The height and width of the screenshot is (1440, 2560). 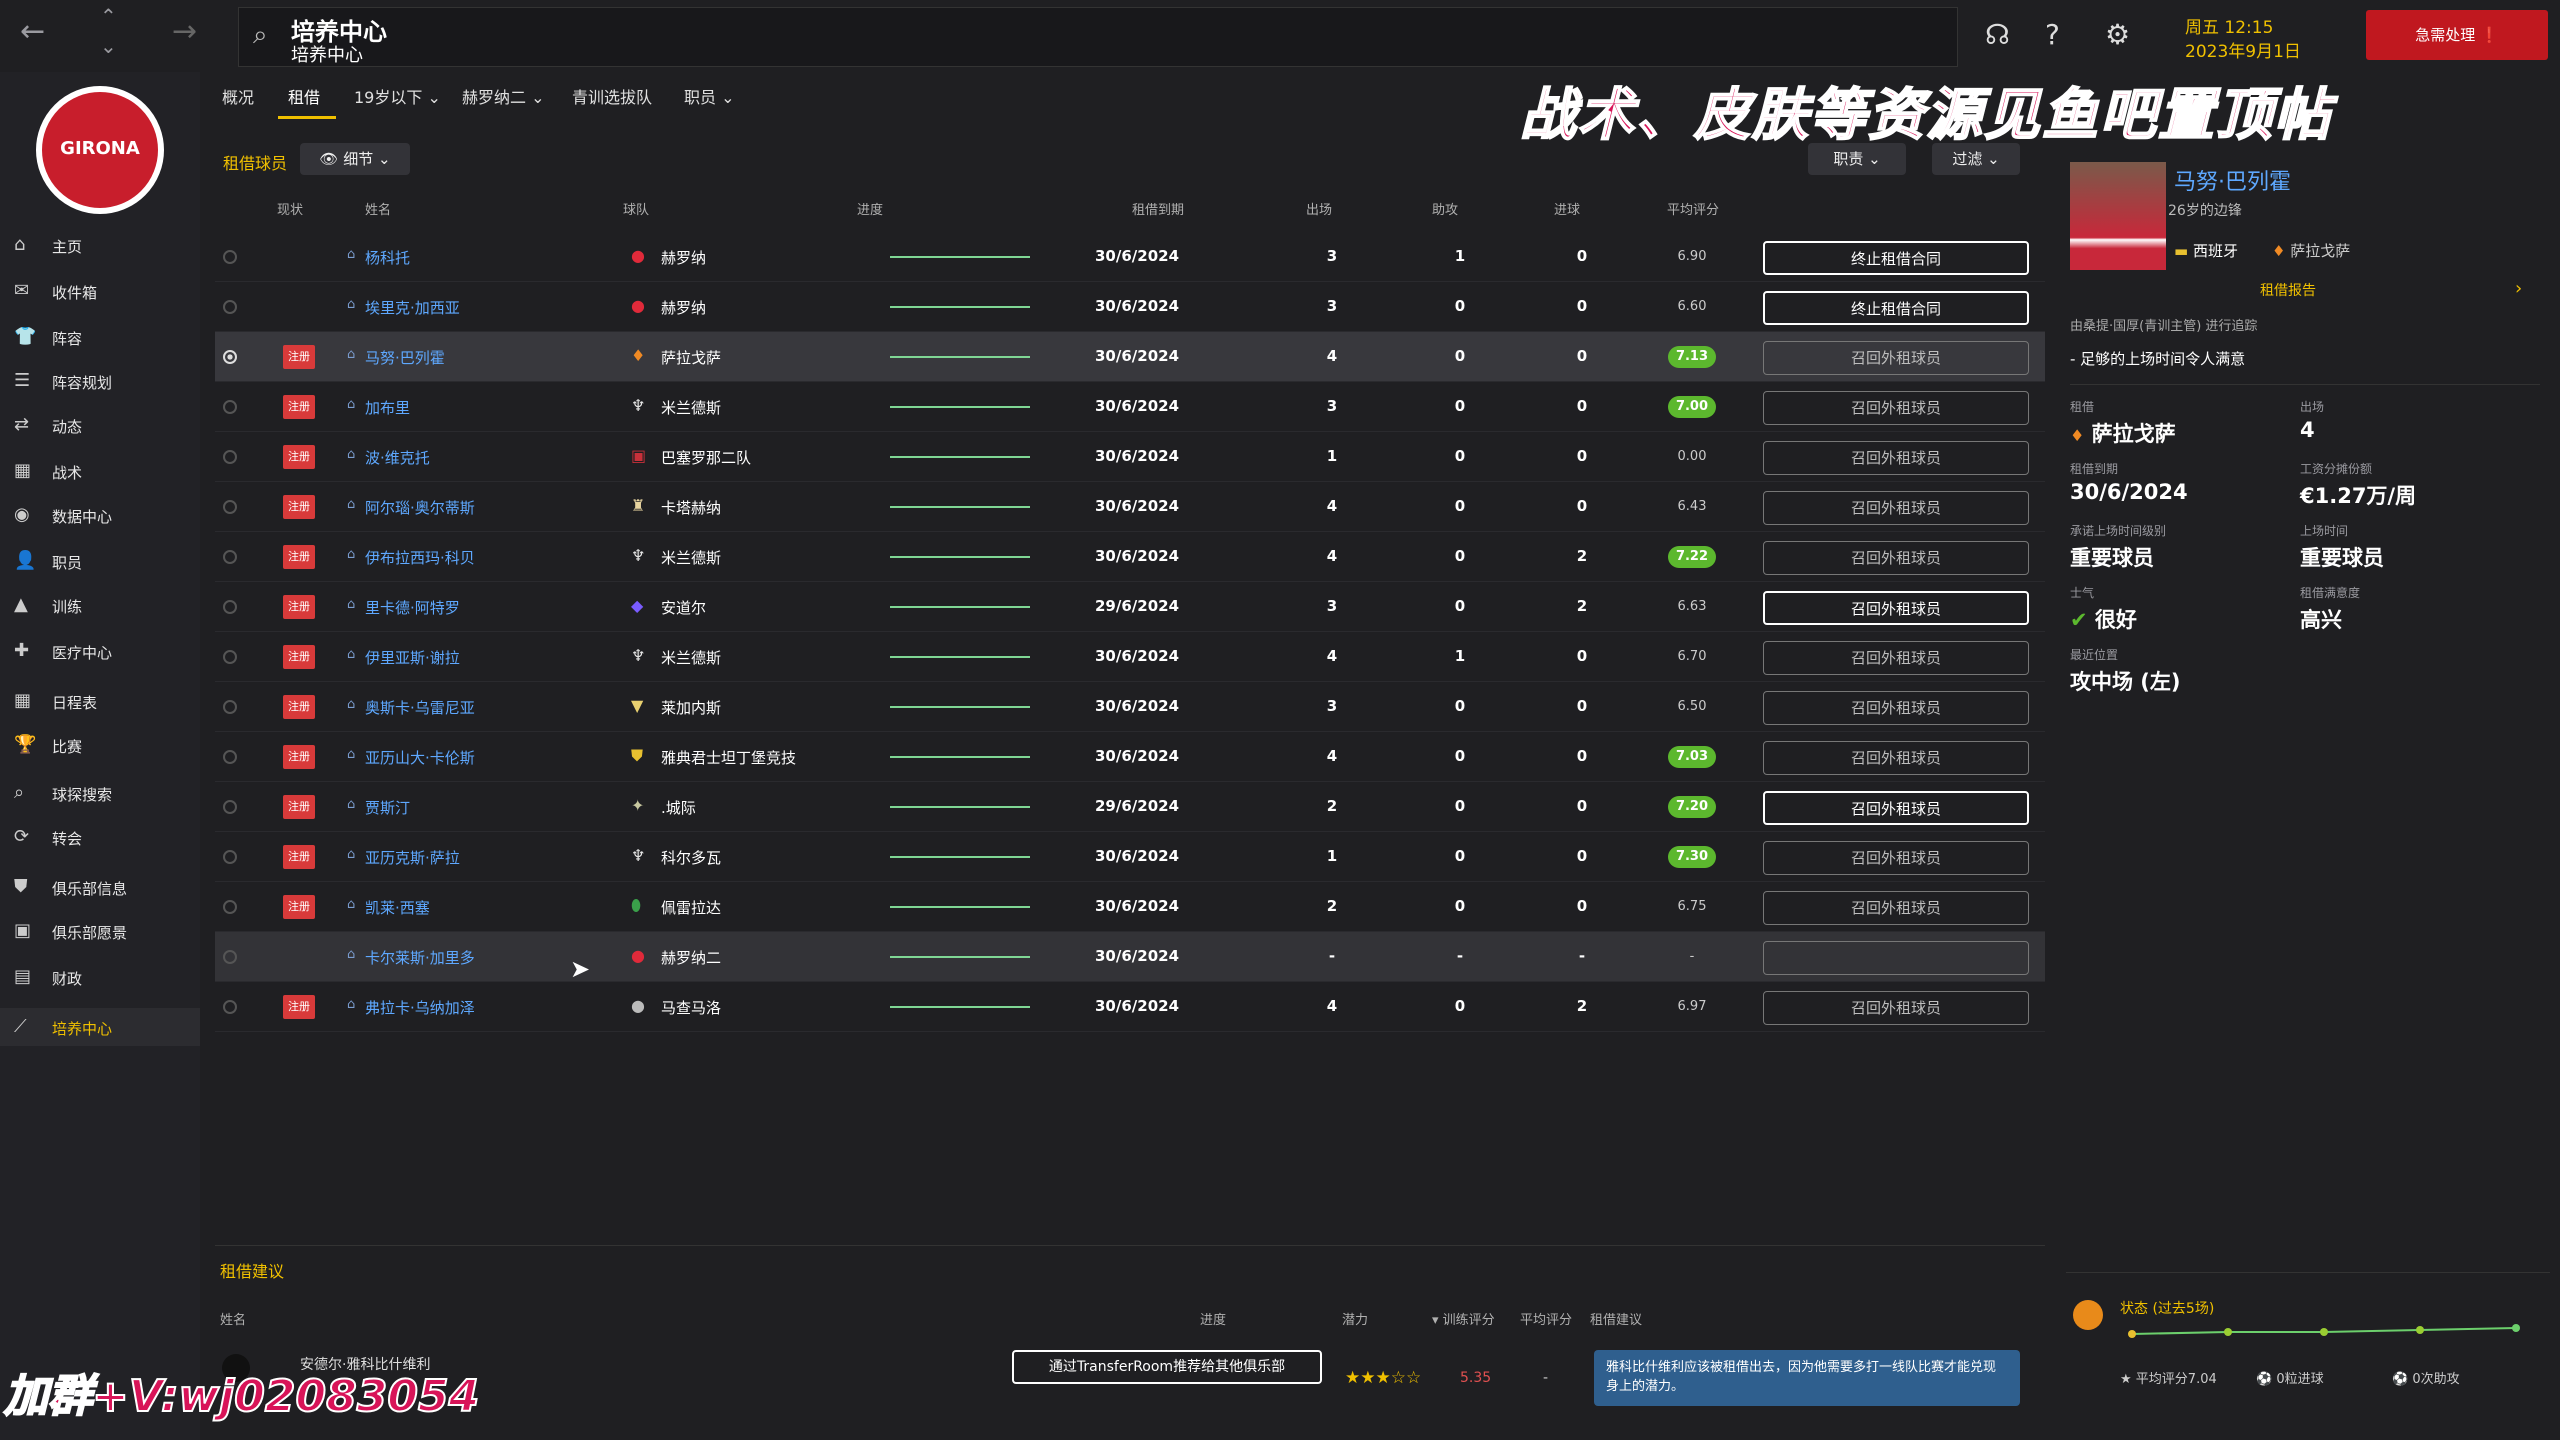 What do you see at coordinates (2288, 290) in the screenshot?
I see `loan-report-link: 租借报告` at bounding box center [2288, 290].